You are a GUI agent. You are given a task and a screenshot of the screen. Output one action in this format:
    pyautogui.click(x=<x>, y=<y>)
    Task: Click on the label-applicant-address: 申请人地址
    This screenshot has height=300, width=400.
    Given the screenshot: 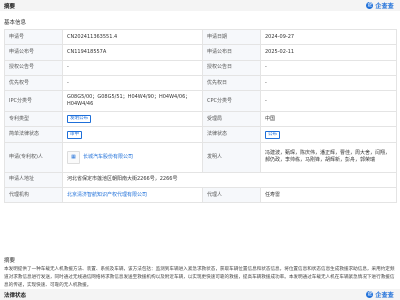 What is the action you would take?
    pyautogui.click(x=33, y=180)
    